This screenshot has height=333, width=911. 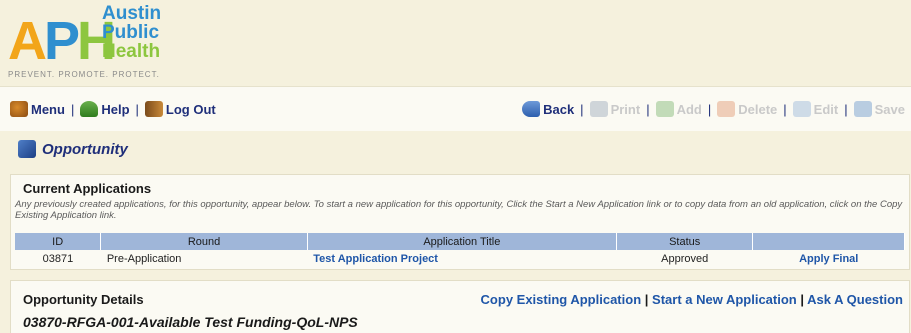 What do you see at coordinates (27, 41) in the screenshot?
I see `logo-letter-a: A` at bounding box center [27, 41].